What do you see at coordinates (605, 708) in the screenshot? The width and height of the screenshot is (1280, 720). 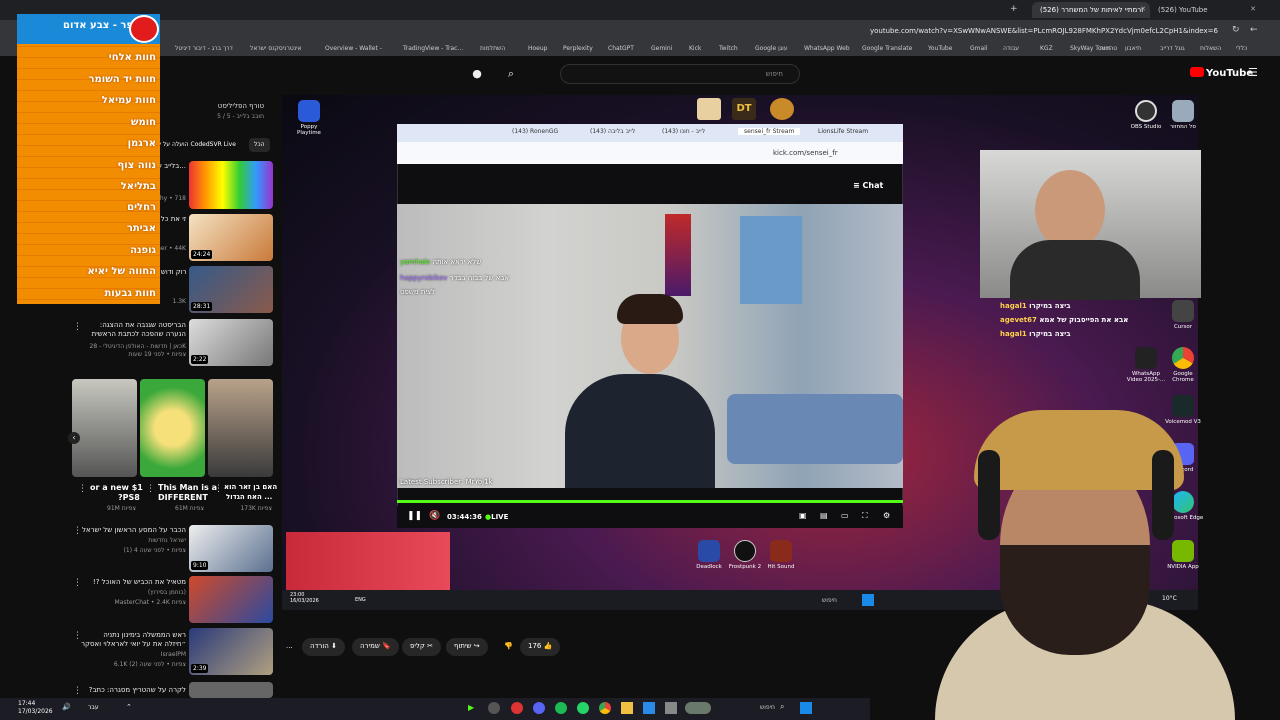 I see `chrome-icon` at bounding box center [605, 708].